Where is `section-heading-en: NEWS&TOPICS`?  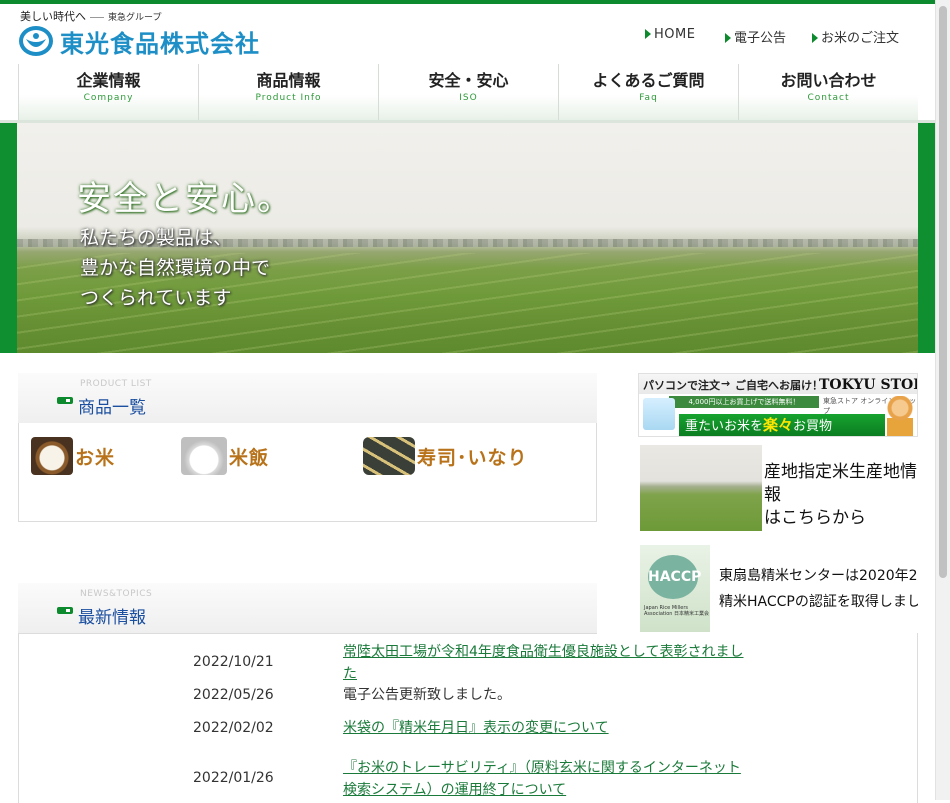
section-heading-en: NEWS&TOPICS is located at coordinates (116, 594).